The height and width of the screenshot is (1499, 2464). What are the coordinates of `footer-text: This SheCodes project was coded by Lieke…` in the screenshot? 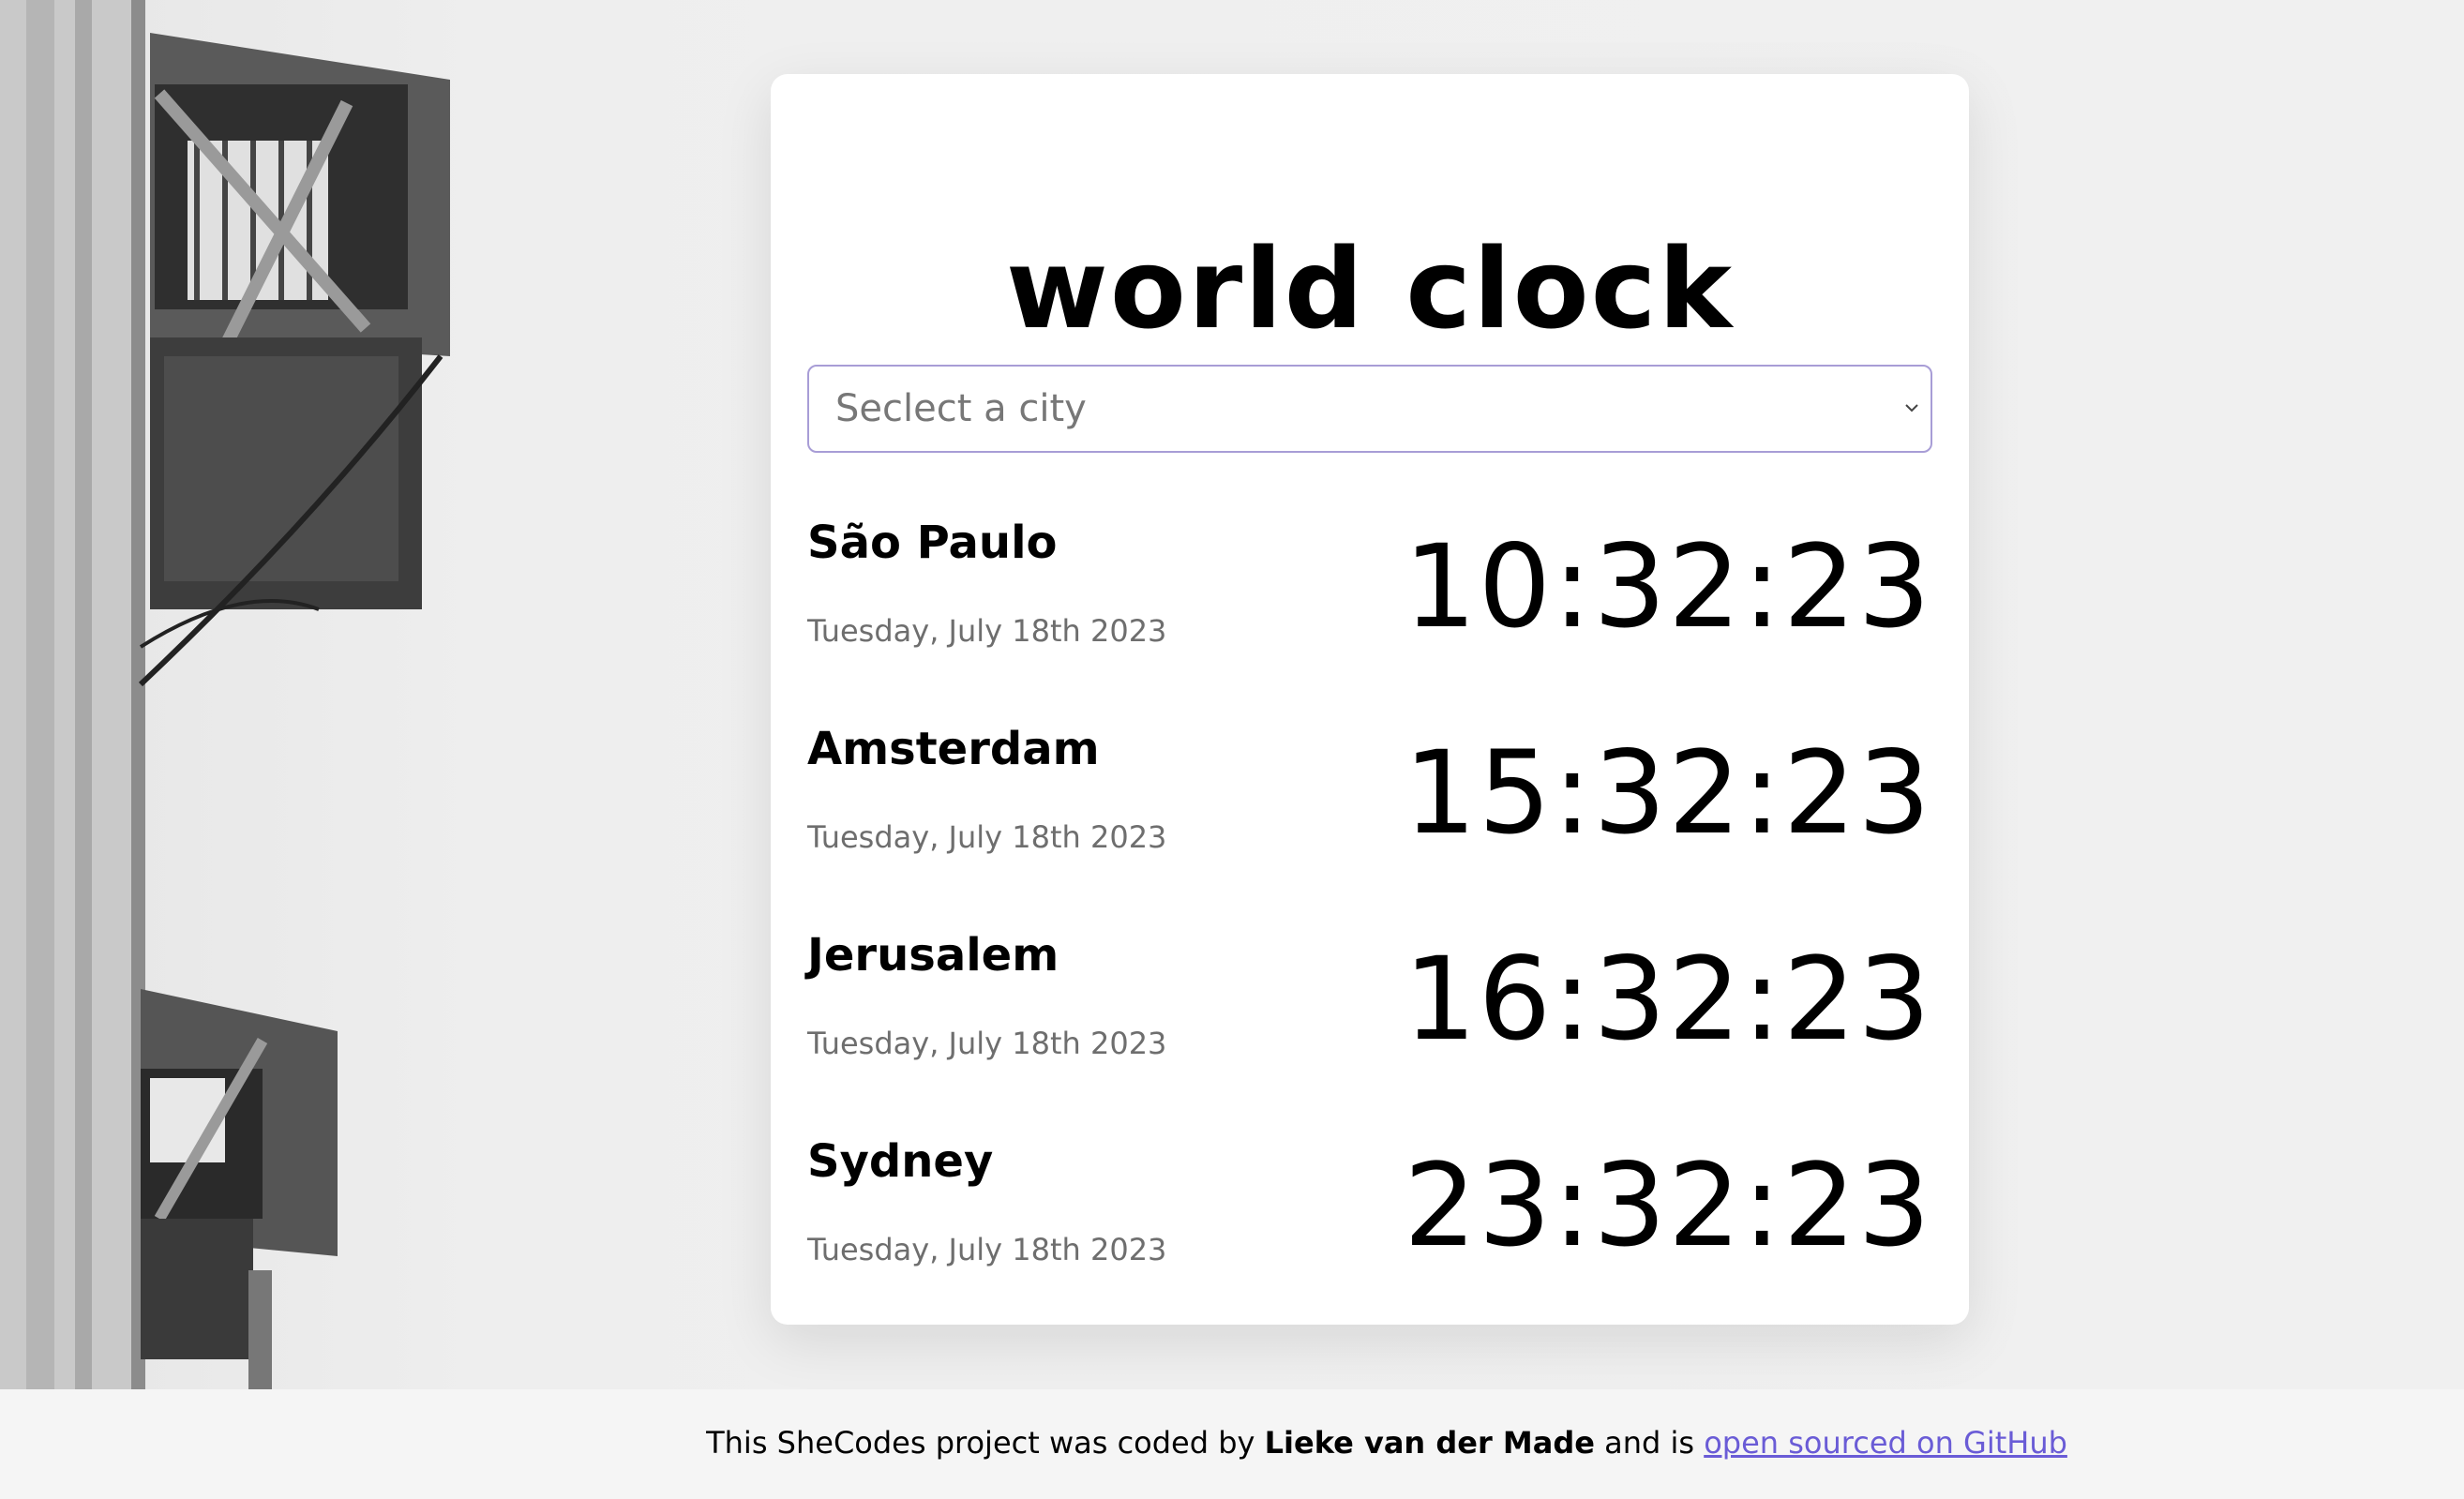 It's located at (1232, 1443).